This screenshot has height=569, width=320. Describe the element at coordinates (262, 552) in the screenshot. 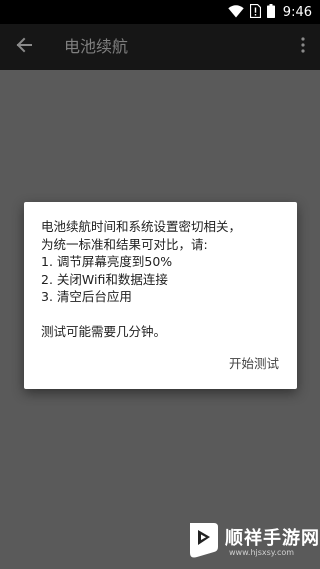

I see `watermark-url: www.hjsxsy.com` at that location.